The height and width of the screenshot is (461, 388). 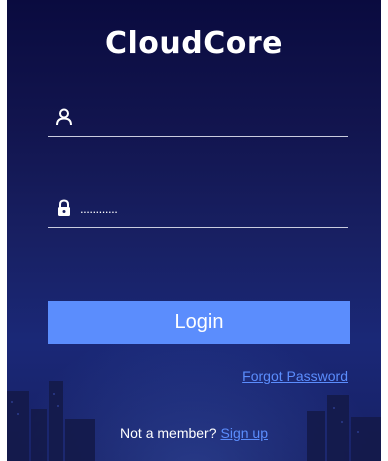 I want to click on user-icon, so click(x=64, y=117).